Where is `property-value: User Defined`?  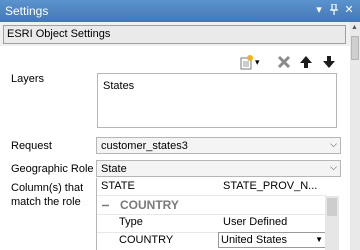 property-value: User Defined is located at coordinates (273, 222).